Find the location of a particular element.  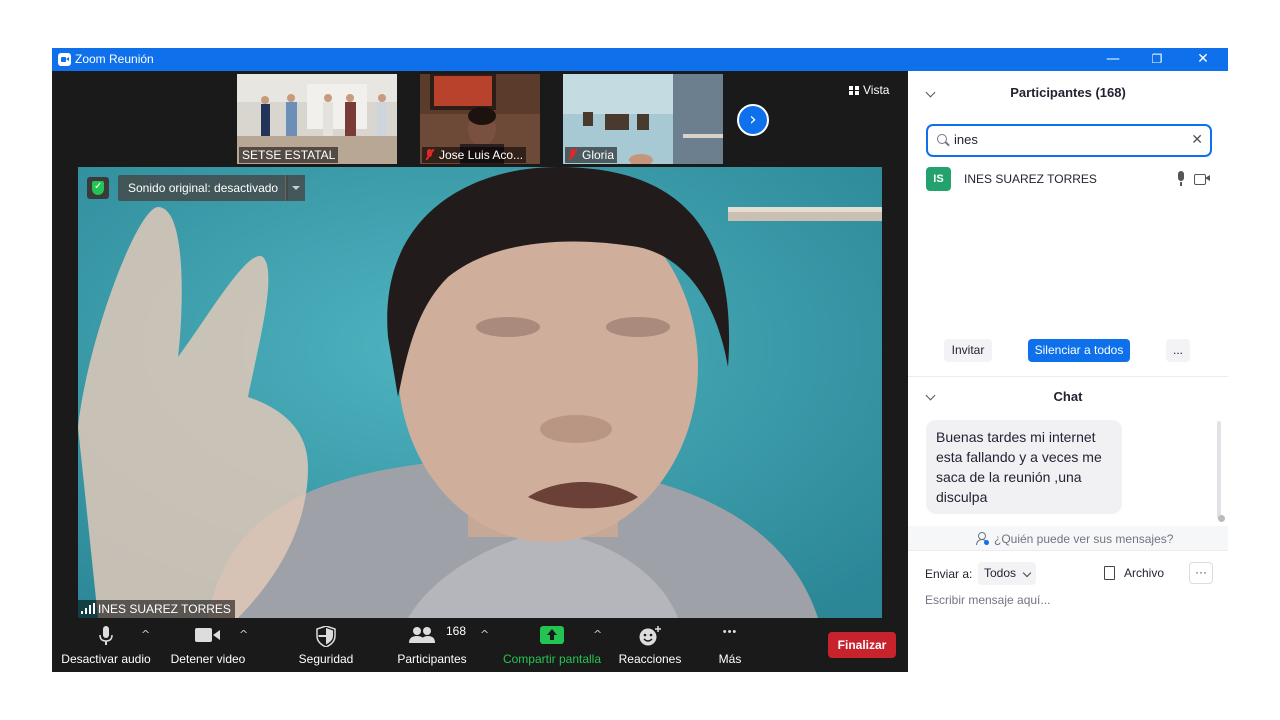

title-bar: Zoom Reunión — ❐ ✕ is located at coordinates (640, 59).